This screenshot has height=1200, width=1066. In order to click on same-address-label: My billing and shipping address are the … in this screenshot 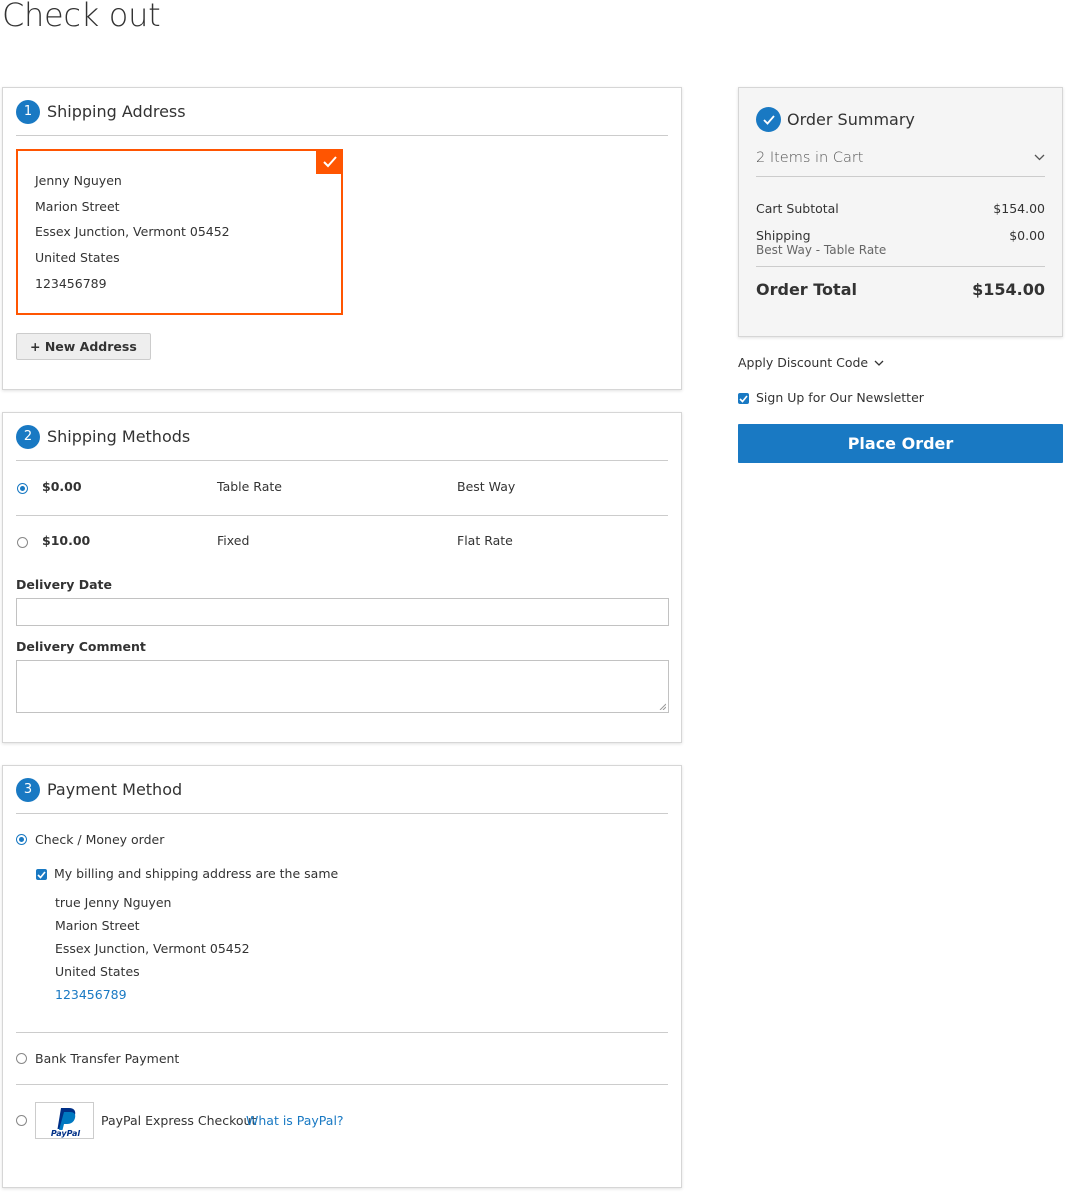, I will do `click(196, 873)`.